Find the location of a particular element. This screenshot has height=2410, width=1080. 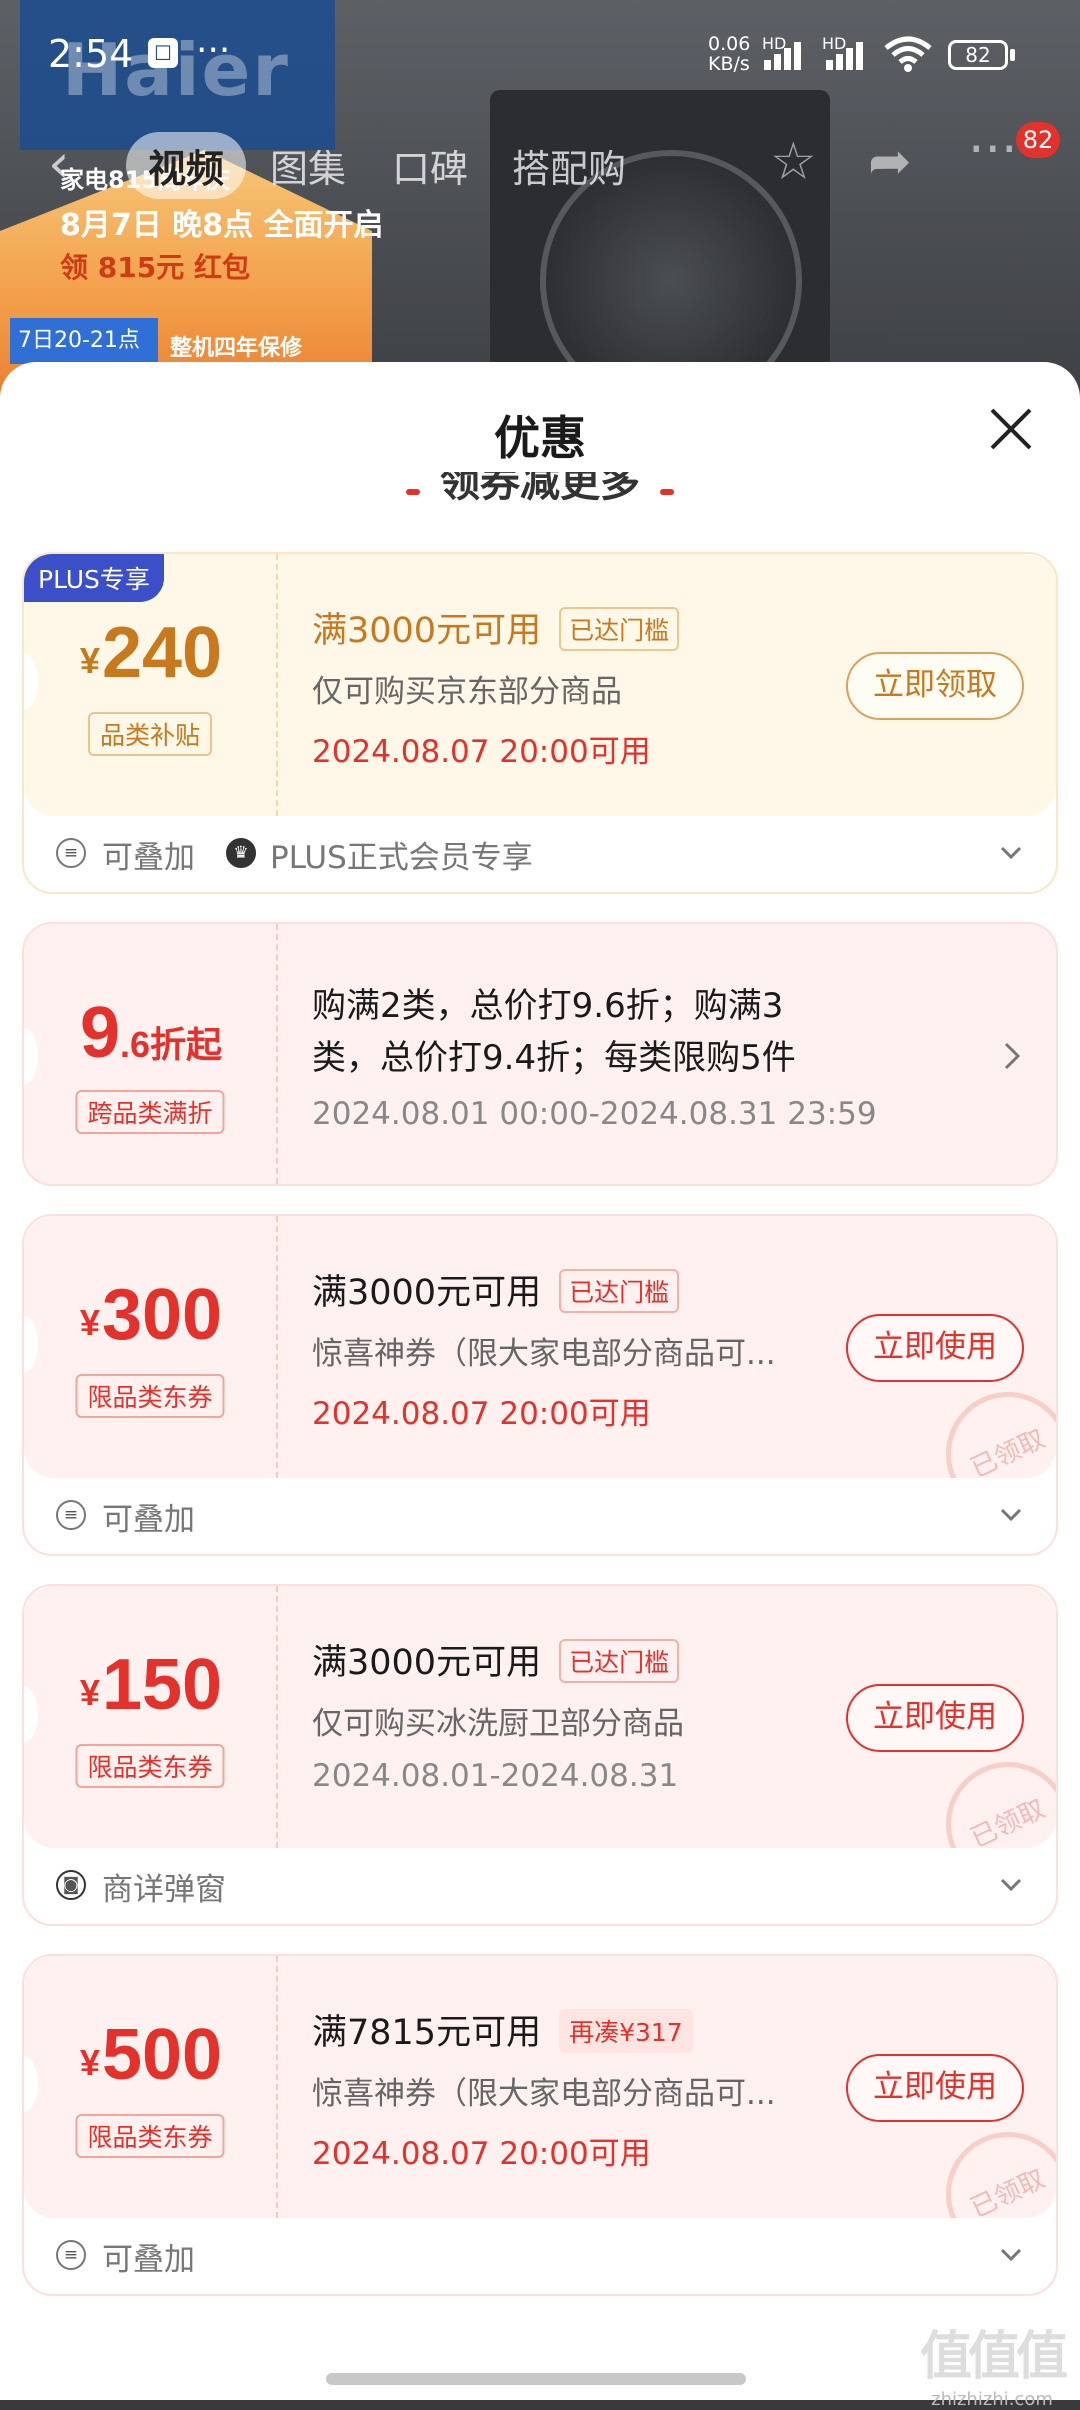

battery-tip is located at coordinates (1012, 55).